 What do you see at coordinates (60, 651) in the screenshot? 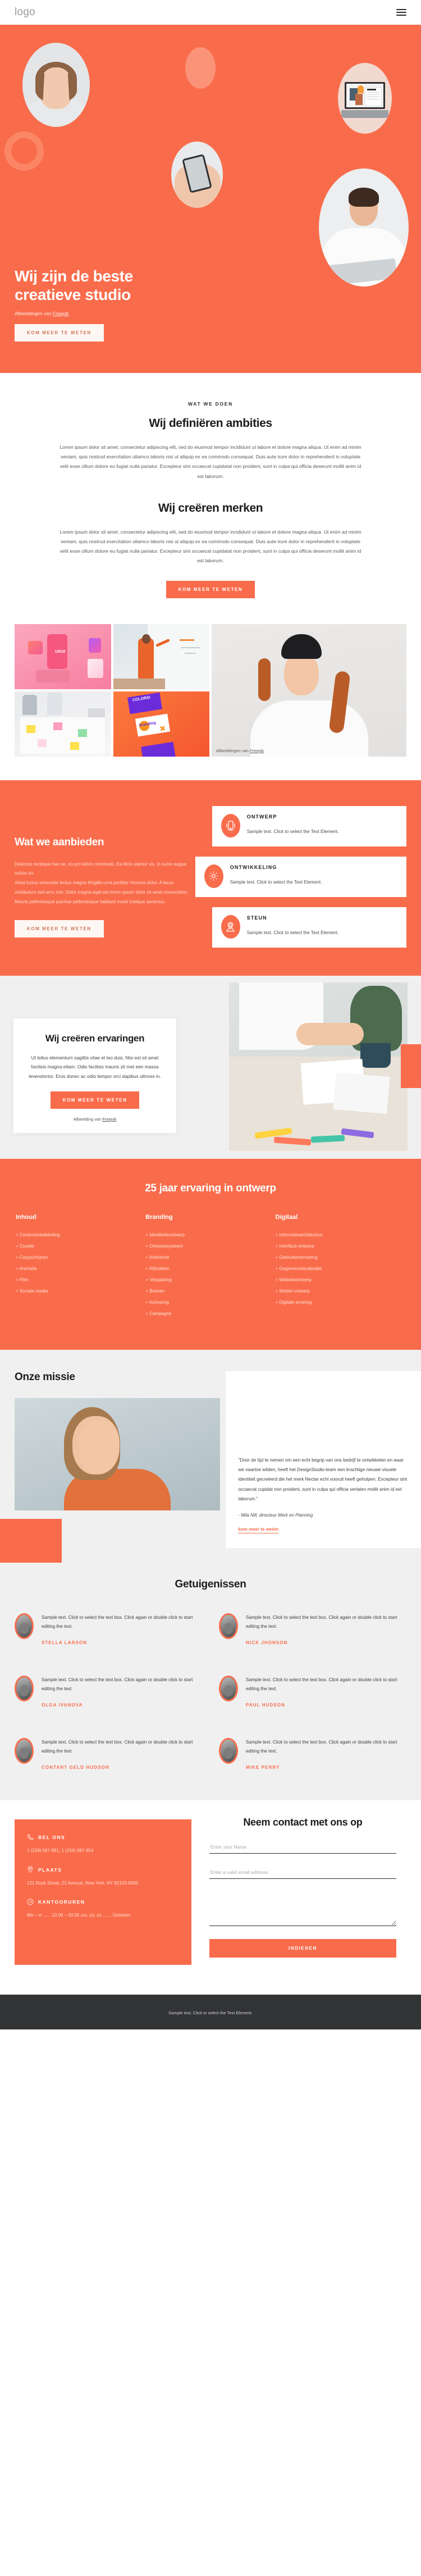
I see `gallery-tile-uiux-label: UI/UX` at bounding box center [60, 651].